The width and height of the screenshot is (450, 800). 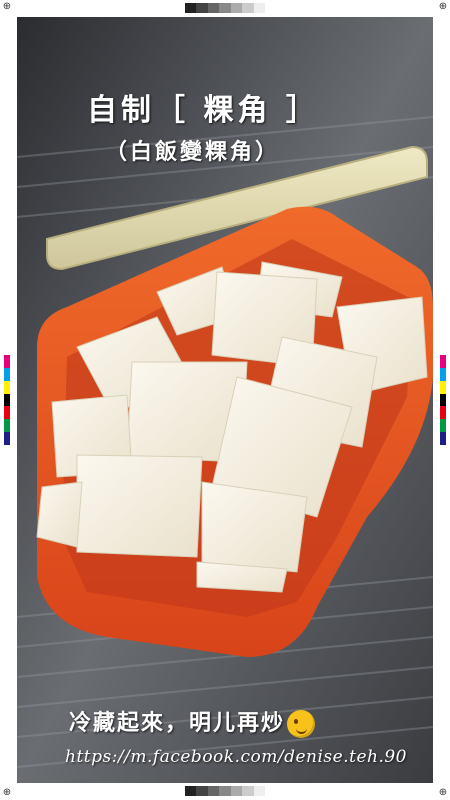 What do you see at coordinates (193, 152) in the screenshot?
I see `post-subtitle: （白飯變粿角）` at bounding box center [193, 152].